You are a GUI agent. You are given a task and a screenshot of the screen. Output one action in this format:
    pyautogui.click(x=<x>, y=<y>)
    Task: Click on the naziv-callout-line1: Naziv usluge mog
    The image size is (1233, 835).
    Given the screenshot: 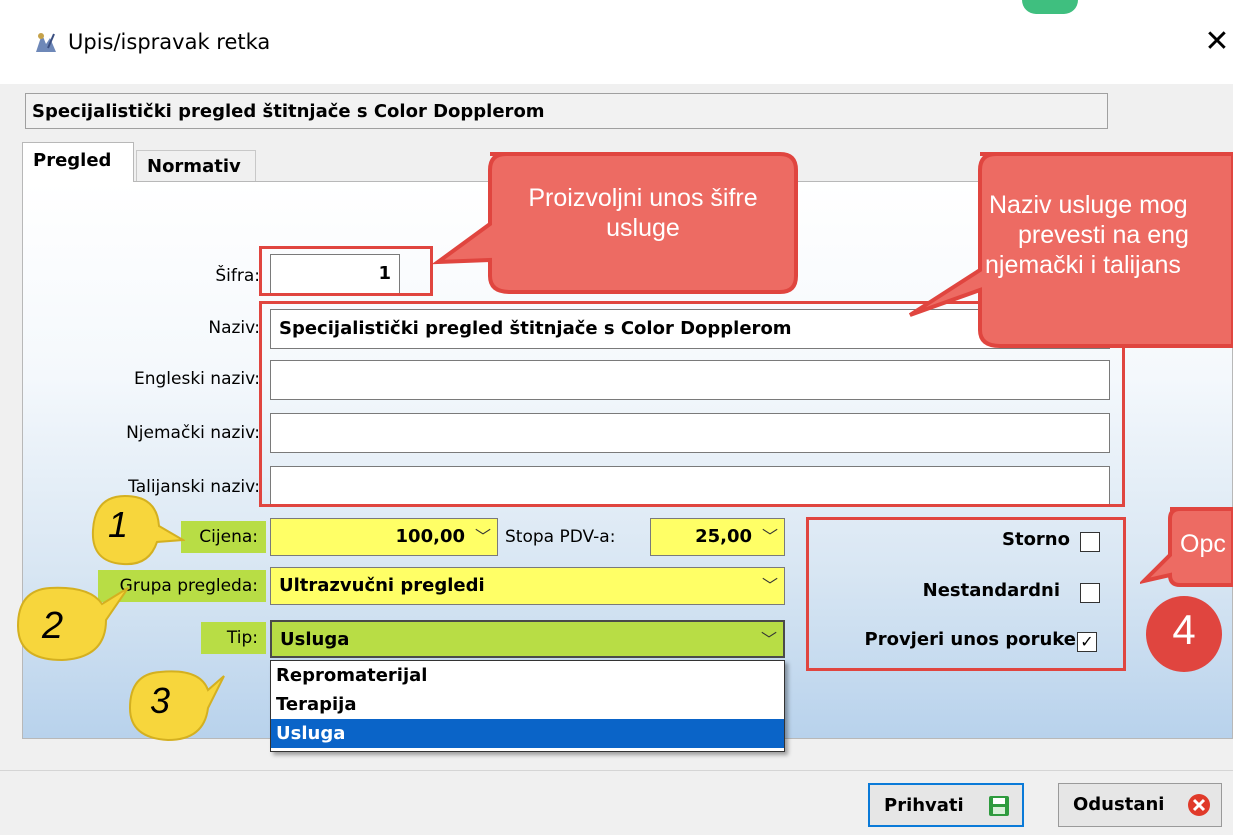 What is the action you would take?
    pyautogui.click(x=1088, y=205)
    